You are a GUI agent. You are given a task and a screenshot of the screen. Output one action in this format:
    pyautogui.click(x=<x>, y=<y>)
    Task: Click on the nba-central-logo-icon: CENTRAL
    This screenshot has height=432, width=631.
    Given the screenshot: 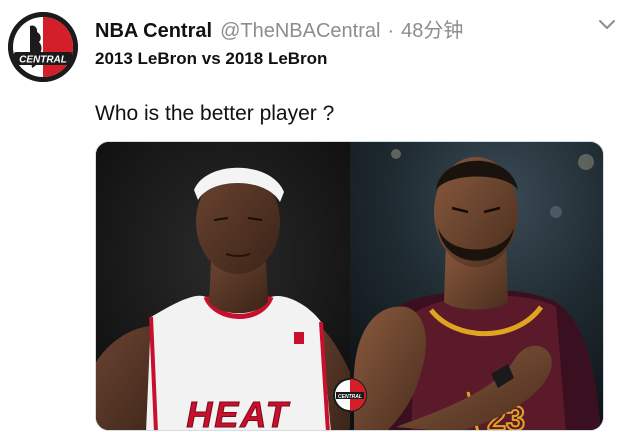 What is the action you would take?
    pyautogui.click(x=43, y=47)
    